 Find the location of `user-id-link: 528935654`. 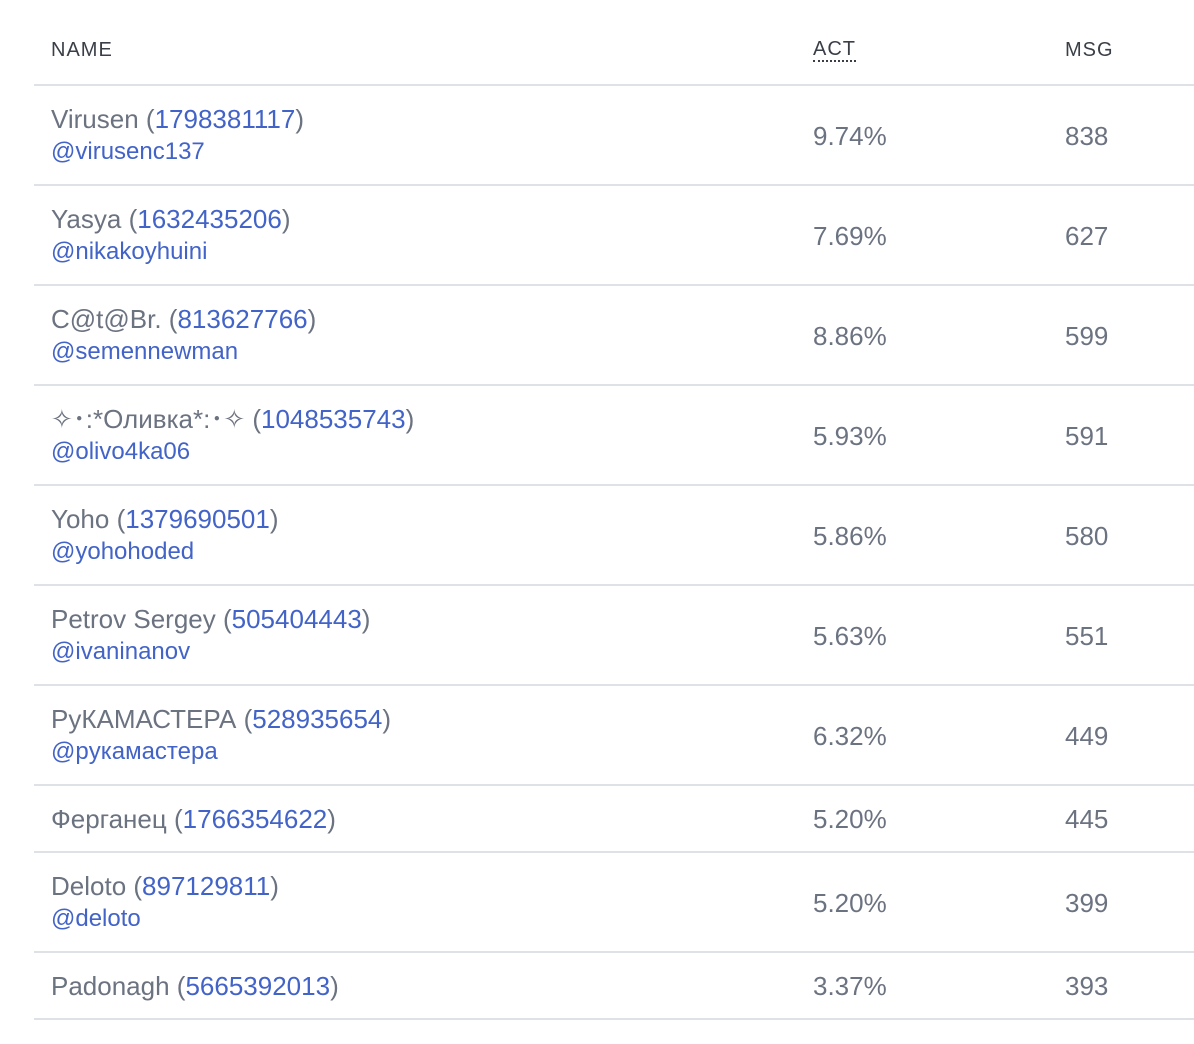

user-id-link: 528935654 is located at coordinates (317, 719).